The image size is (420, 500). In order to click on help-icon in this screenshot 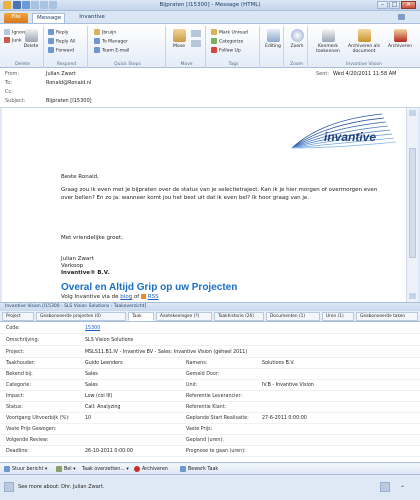, I will do `click(401, 17)`.